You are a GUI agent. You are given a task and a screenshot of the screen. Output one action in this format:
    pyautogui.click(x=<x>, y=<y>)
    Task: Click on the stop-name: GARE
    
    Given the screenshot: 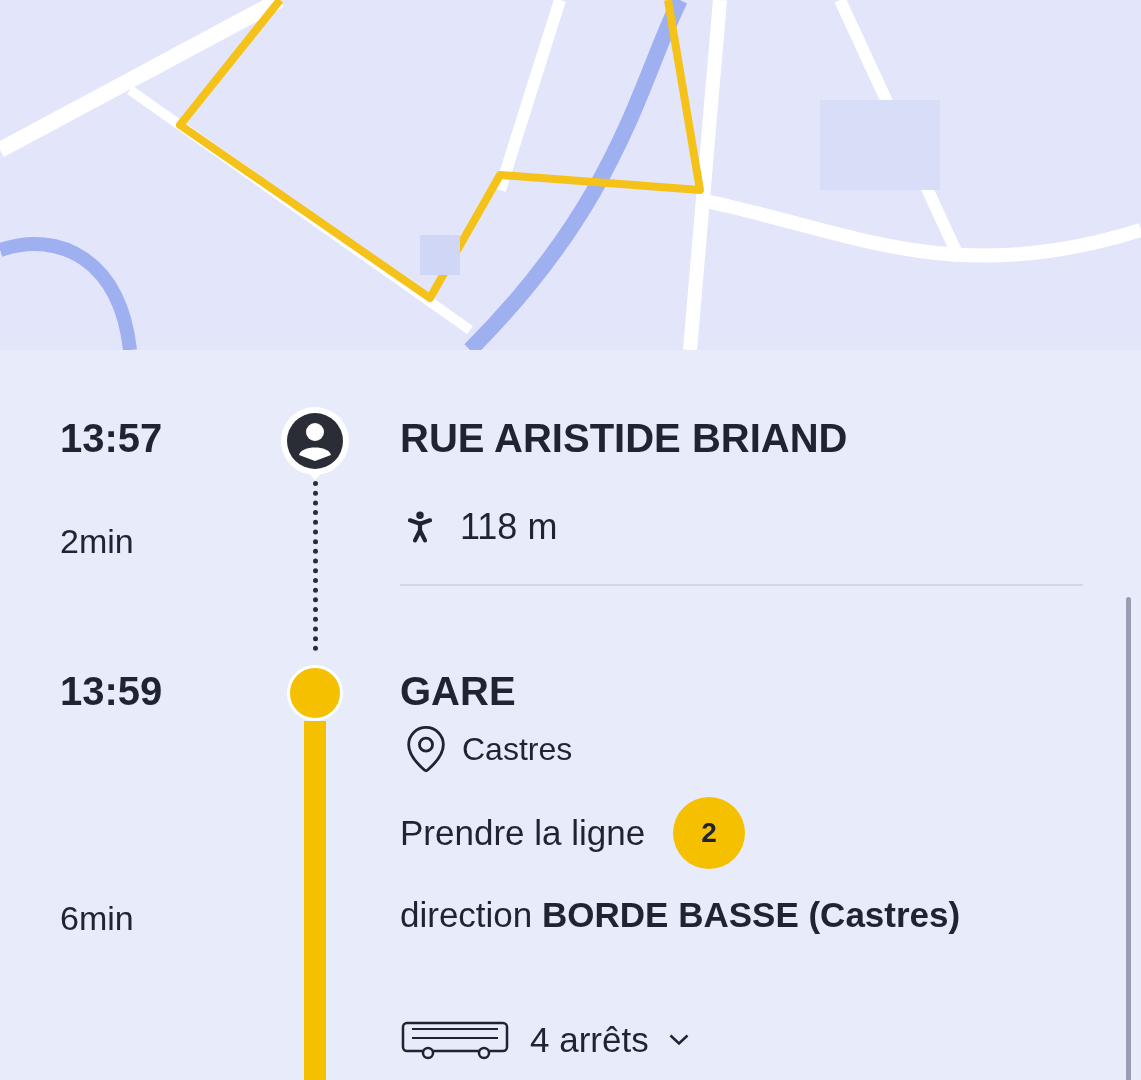 What is the action you would take?
    pyautogui.click(x=458, y=691)
    